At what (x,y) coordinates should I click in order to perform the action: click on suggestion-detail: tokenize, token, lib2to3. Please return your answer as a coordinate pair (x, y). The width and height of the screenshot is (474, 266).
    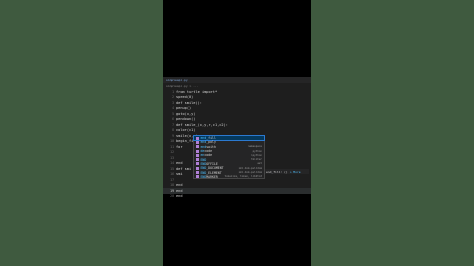
    Looking at the image, I should click on (243, 177).